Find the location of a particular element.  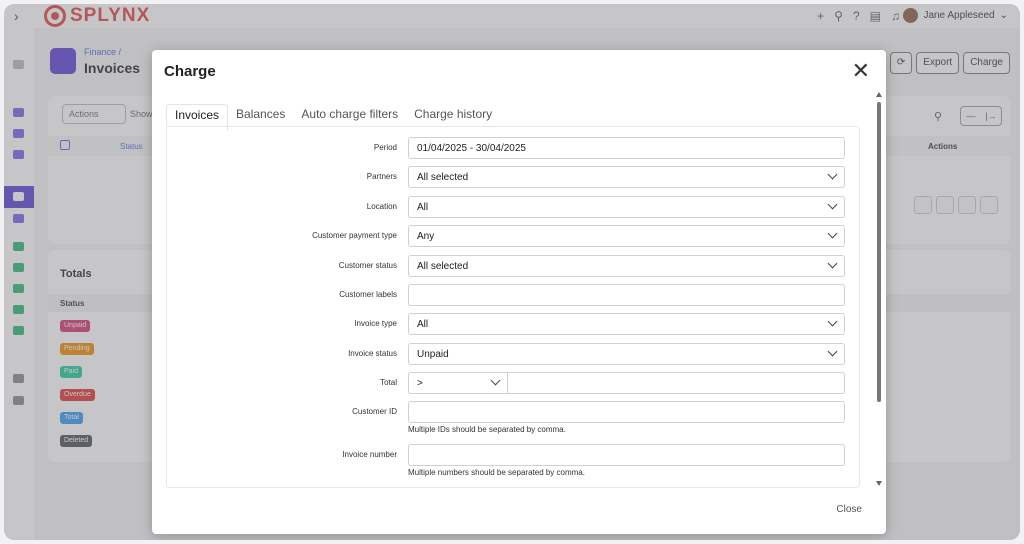

close-icon: ✕ is located at coordinates (861, 71).